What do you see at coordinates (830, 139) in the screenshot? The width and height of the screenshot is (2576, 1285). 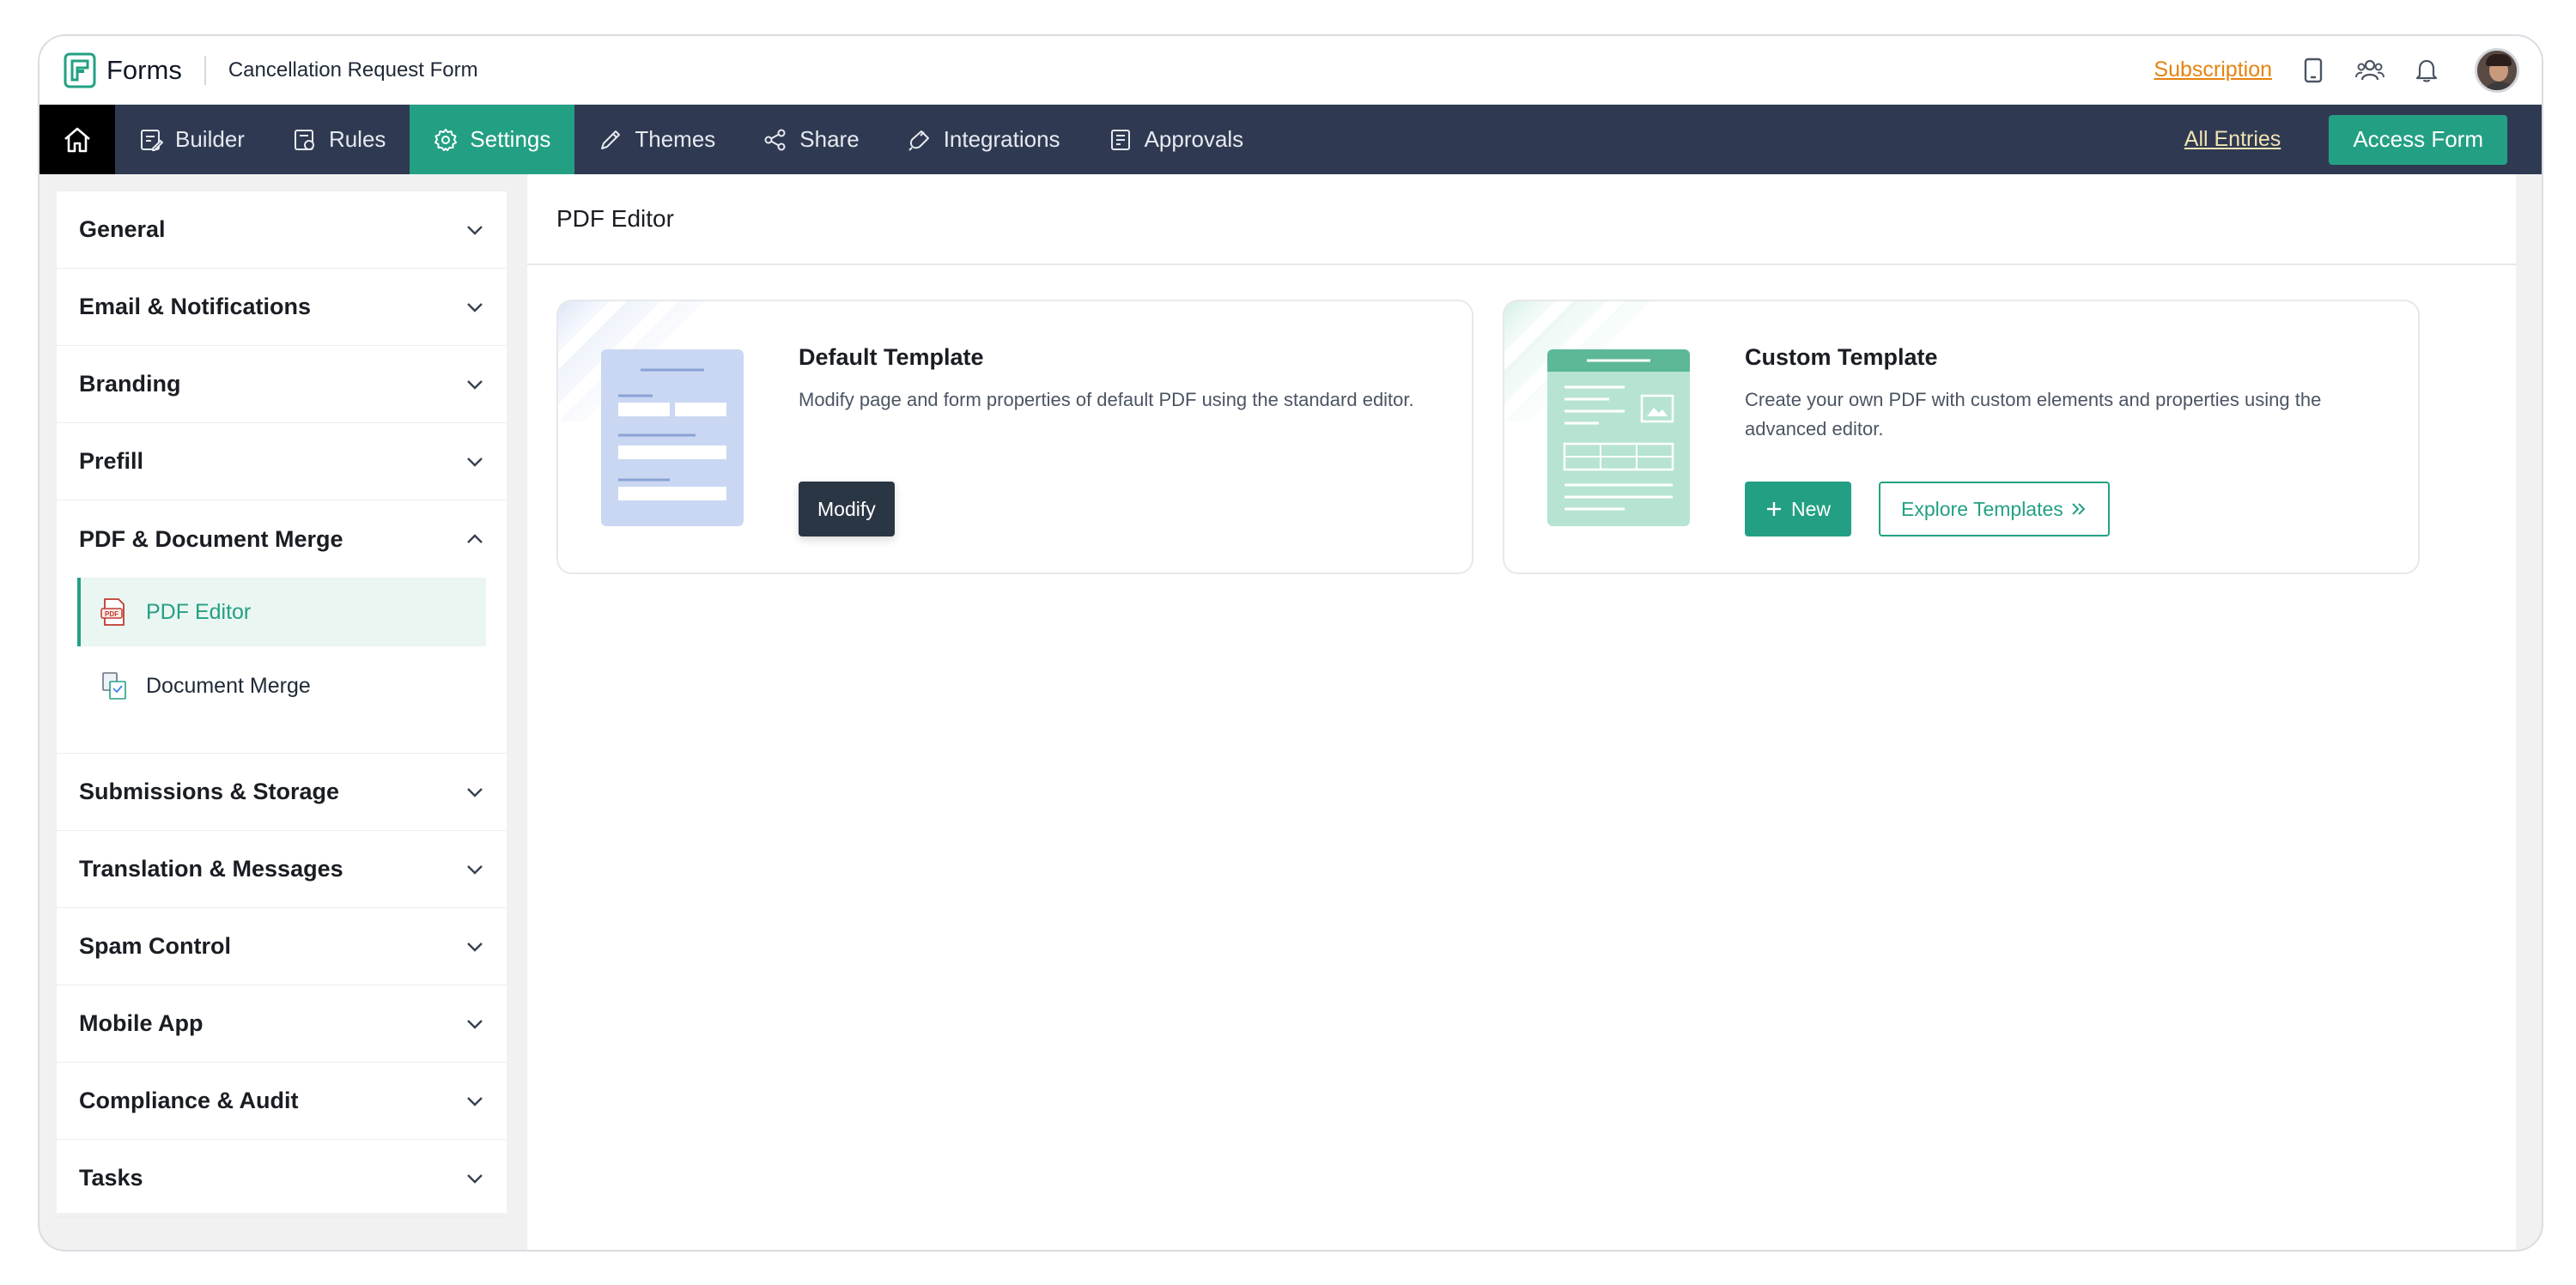 I see `tab-label: Share` at bounding box center [830, 139].